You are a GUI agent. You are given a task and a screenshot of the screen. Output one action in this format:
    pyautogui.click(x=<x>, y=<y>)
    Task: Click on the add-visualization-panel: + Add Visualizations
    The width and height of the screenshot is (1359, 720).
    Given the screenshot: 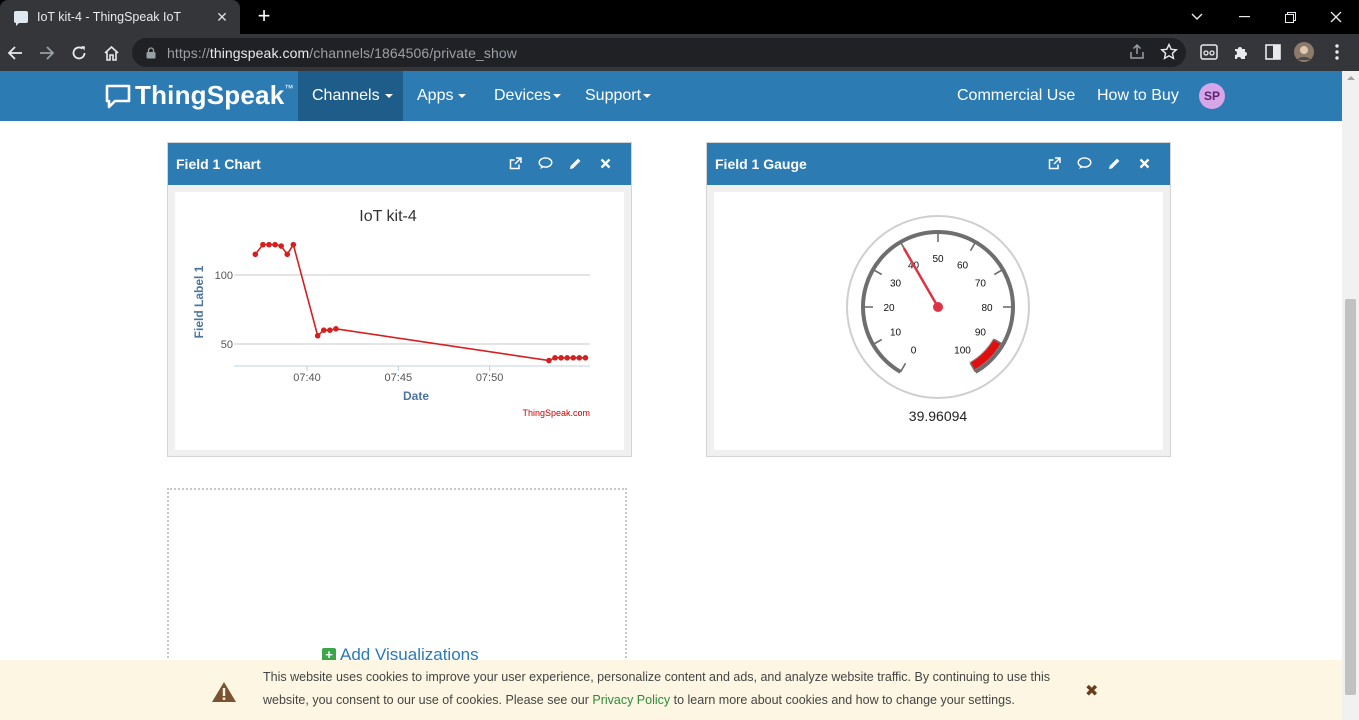 What is the action you would take?
    pyautogui.click(x=397, y=583)
    